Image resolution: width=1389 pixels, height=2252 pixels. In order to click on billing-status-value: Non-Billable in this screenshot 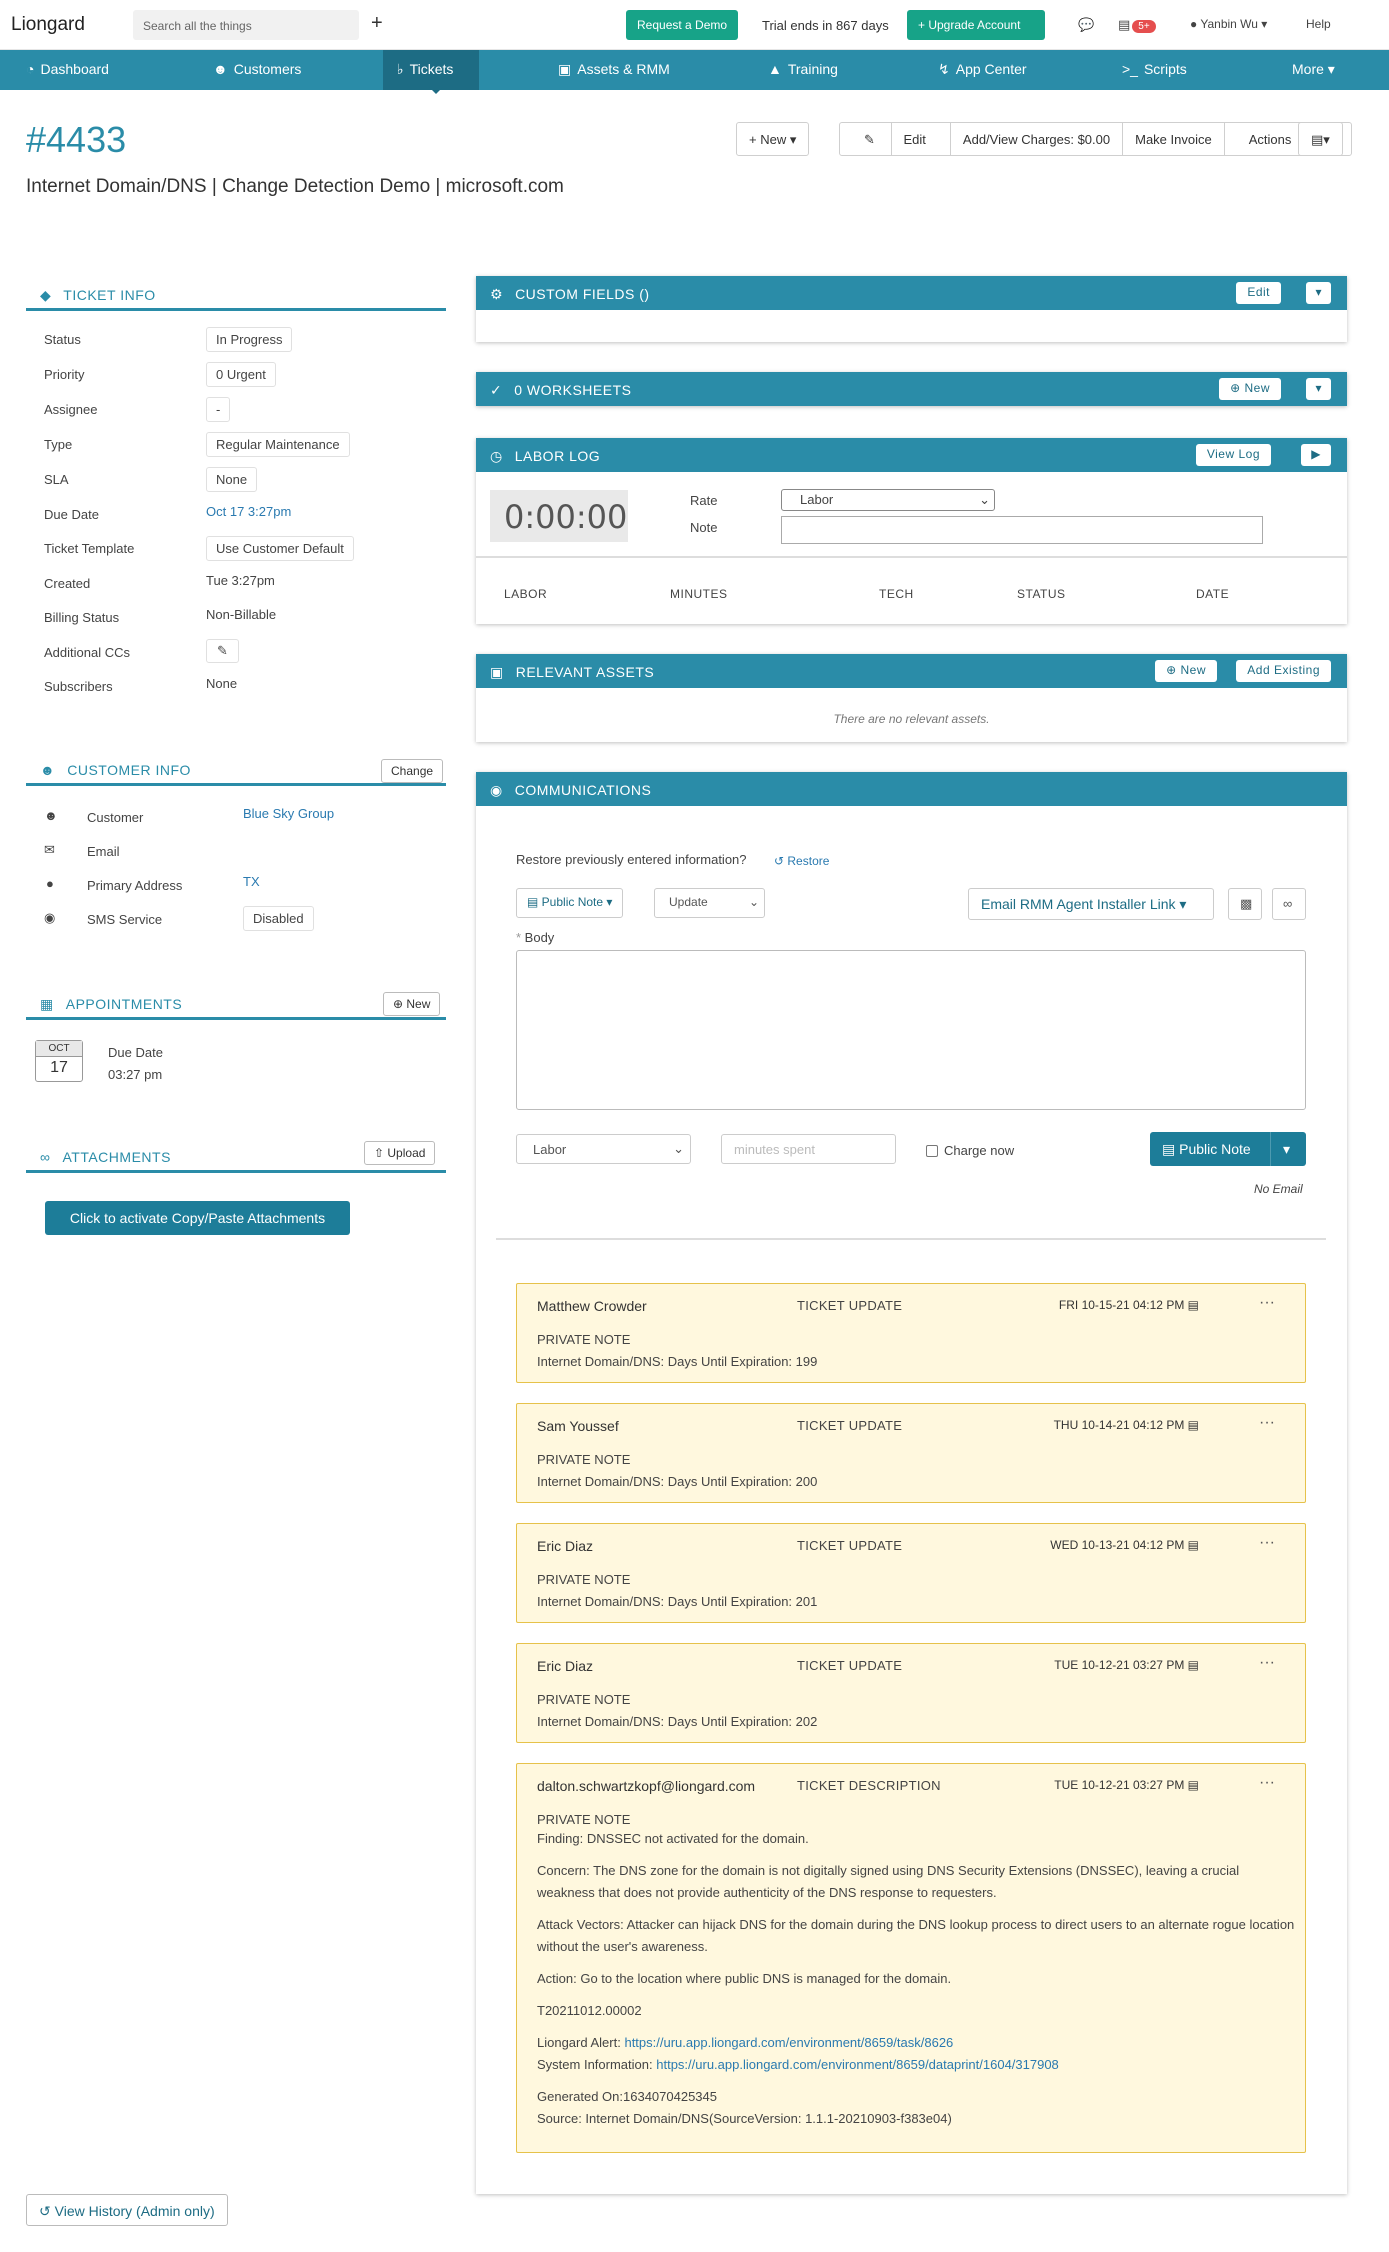, I will do `click(241, 614)`.